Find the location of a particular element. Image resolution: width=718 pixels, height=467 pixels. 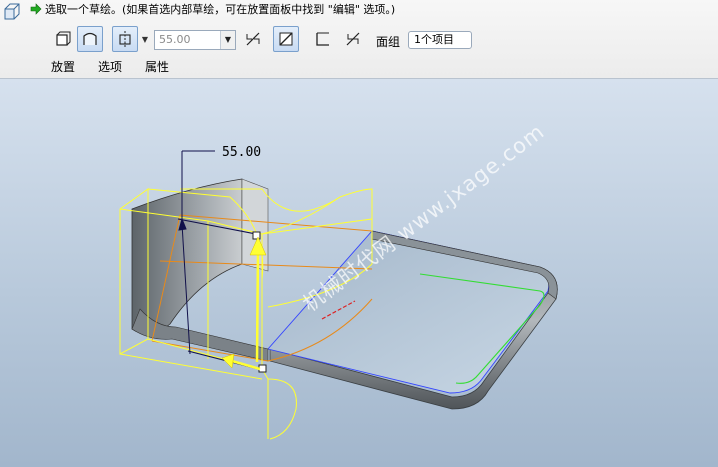

solid-button is located at coordinates (63, 39).